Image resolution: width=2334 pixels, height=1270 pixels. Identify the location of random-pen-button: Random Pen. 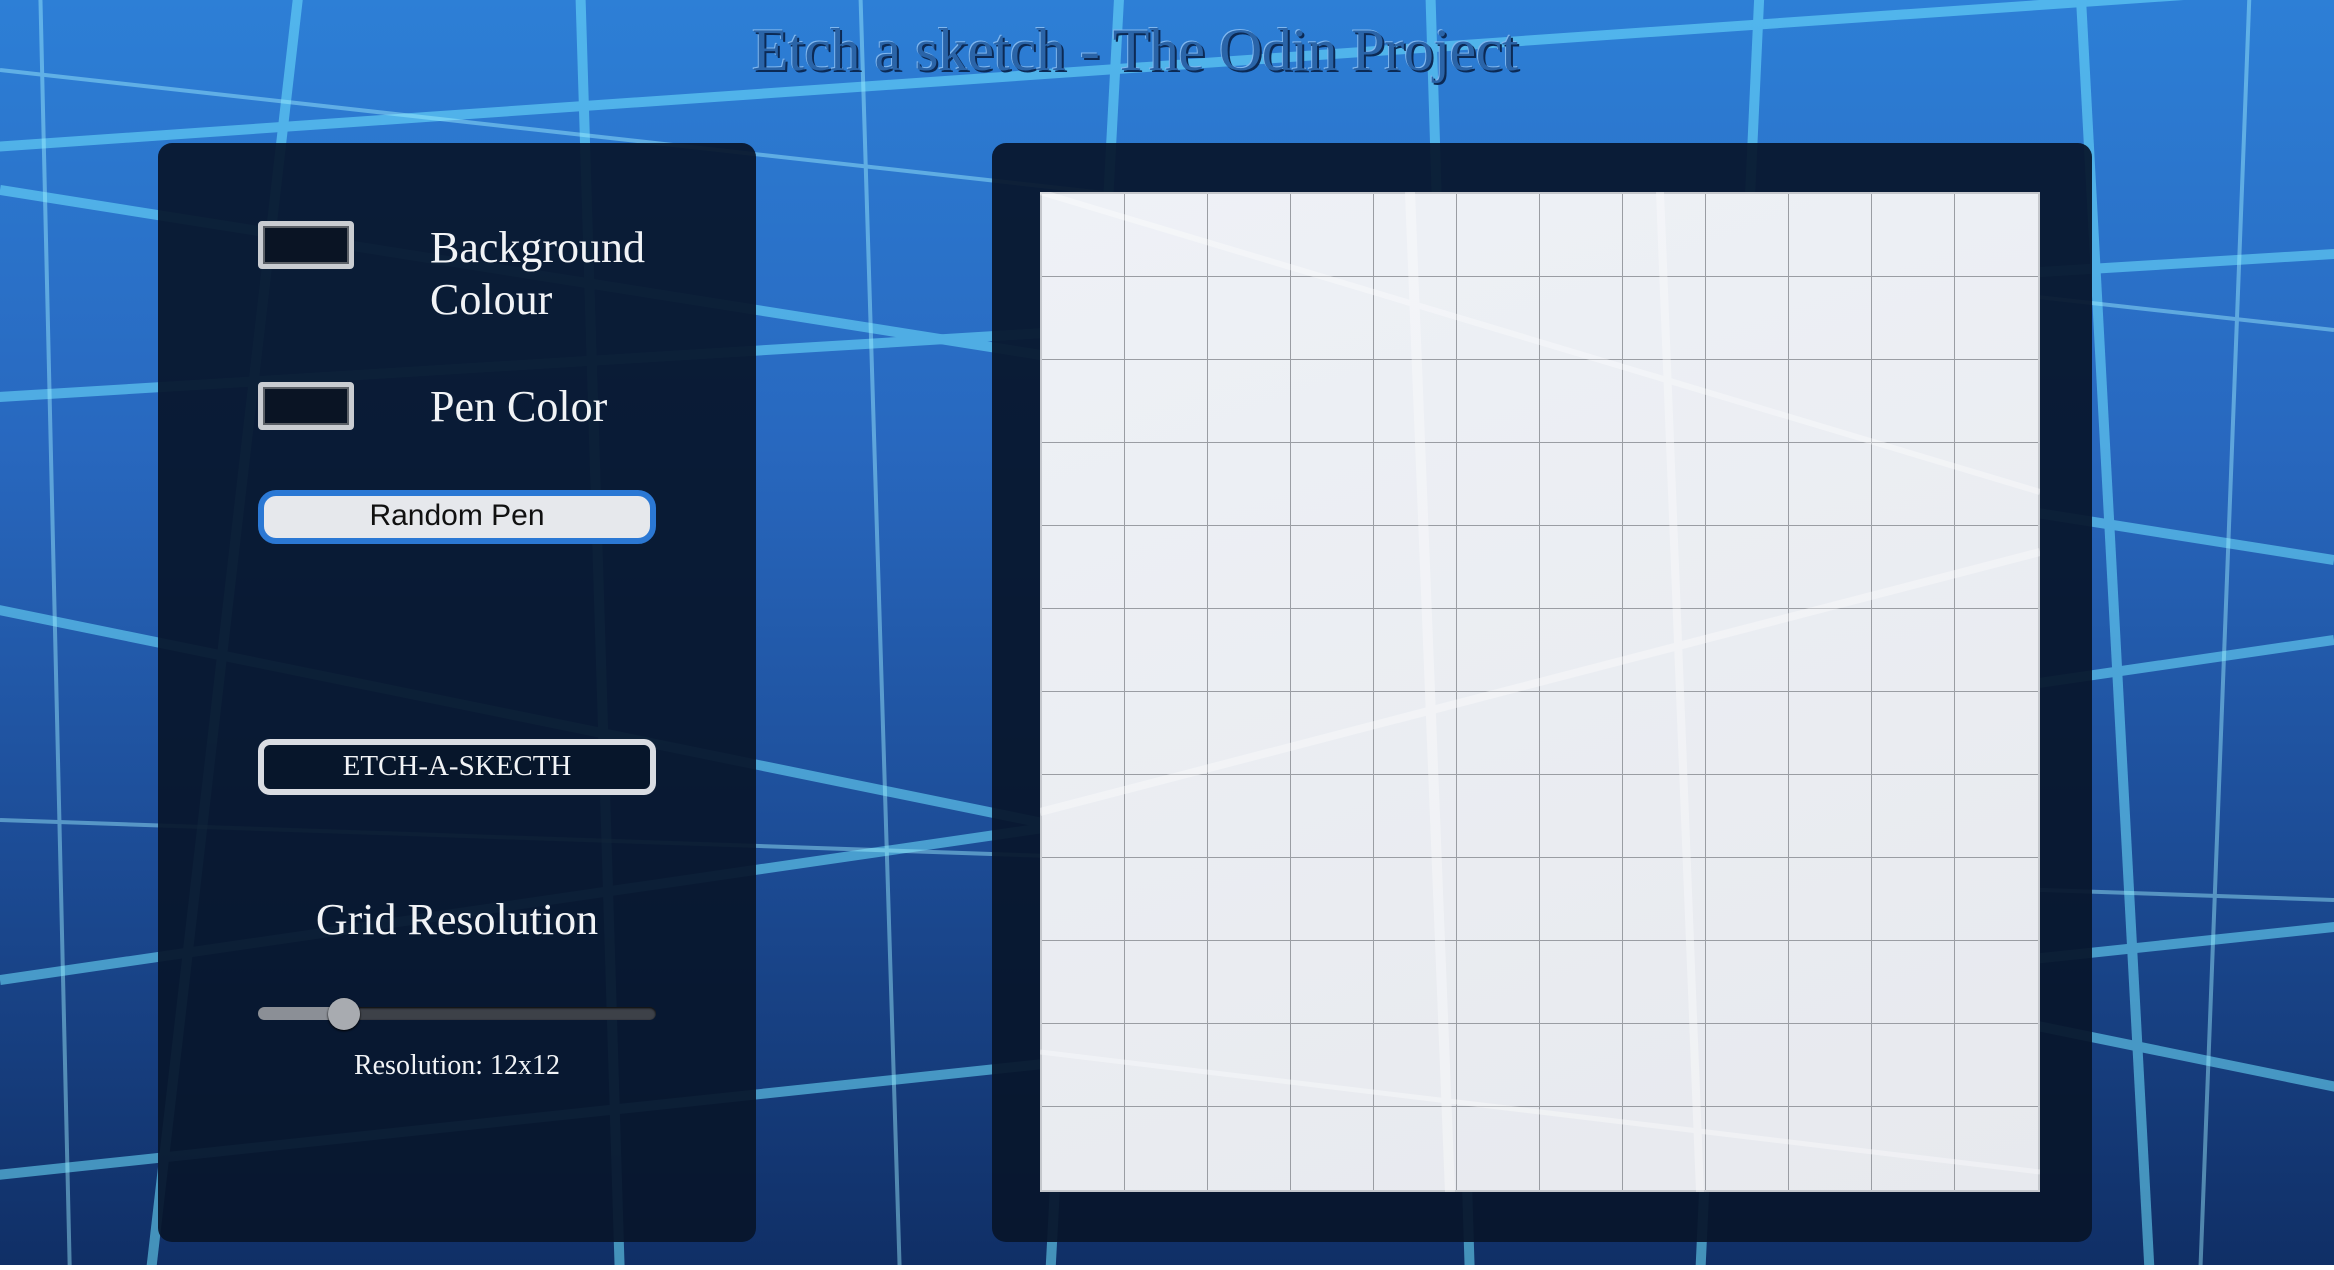
(457, 517).